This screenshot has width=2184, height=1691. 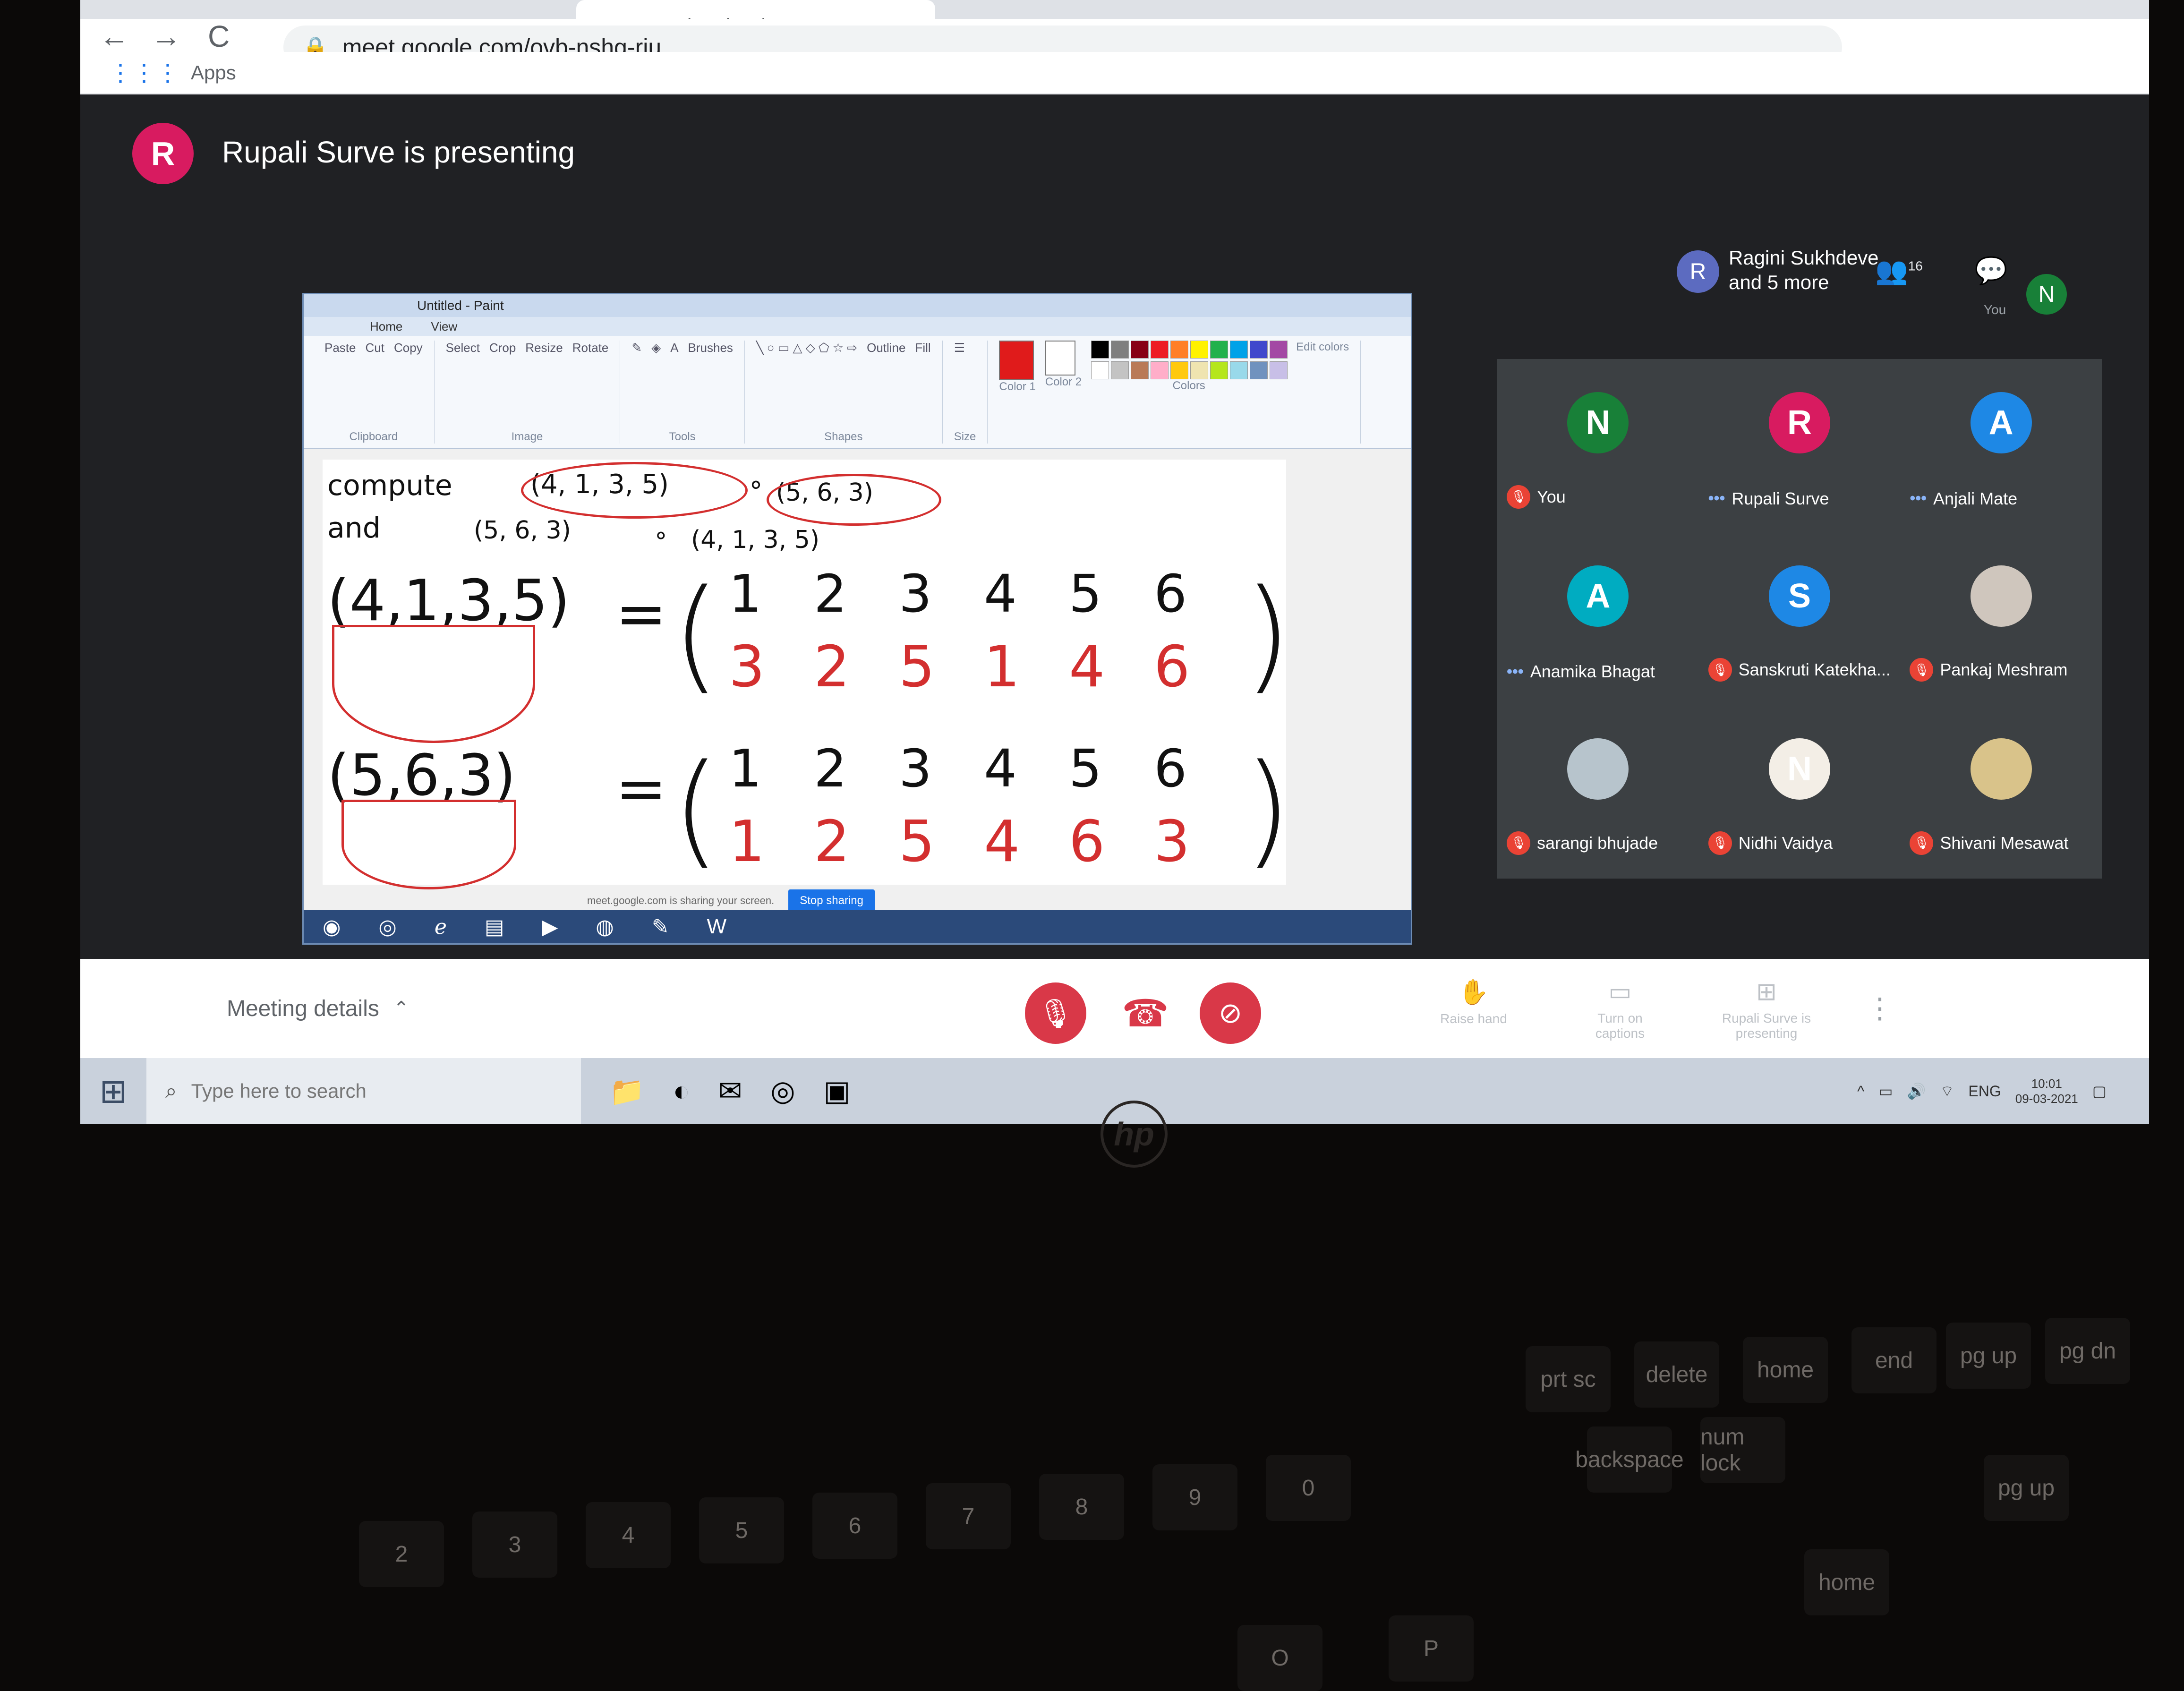 What do you see at coordinates (503, 348) in the screenshot?
I see `crop-button: Crop` at bounding box center [503, 348].